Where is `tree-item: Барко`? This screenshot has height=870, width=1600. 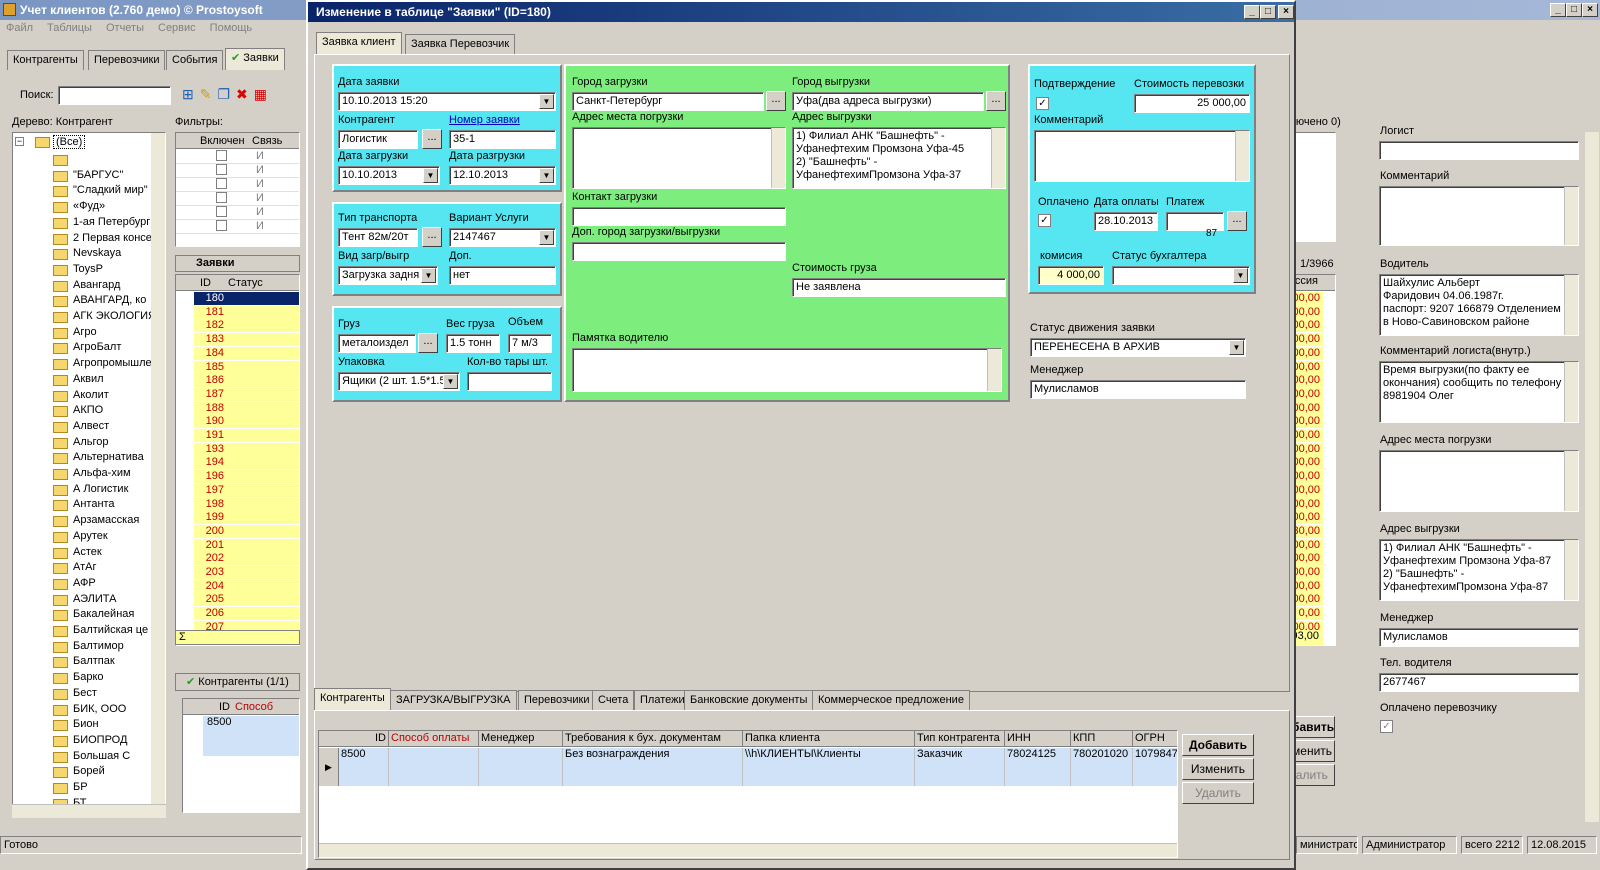
tree-item: Барко is located at coordinates (88, 677).